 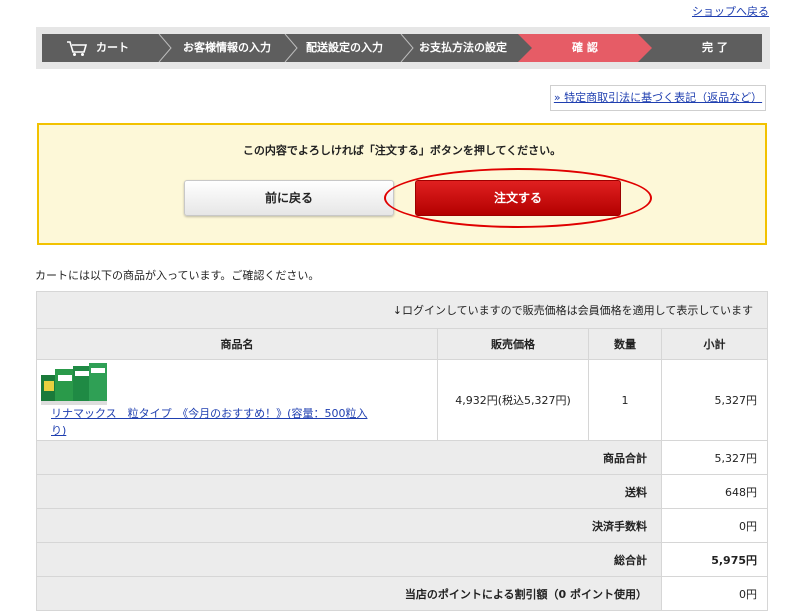 I want to click on step-confirm: 確 認, so click(x=585, y=47).